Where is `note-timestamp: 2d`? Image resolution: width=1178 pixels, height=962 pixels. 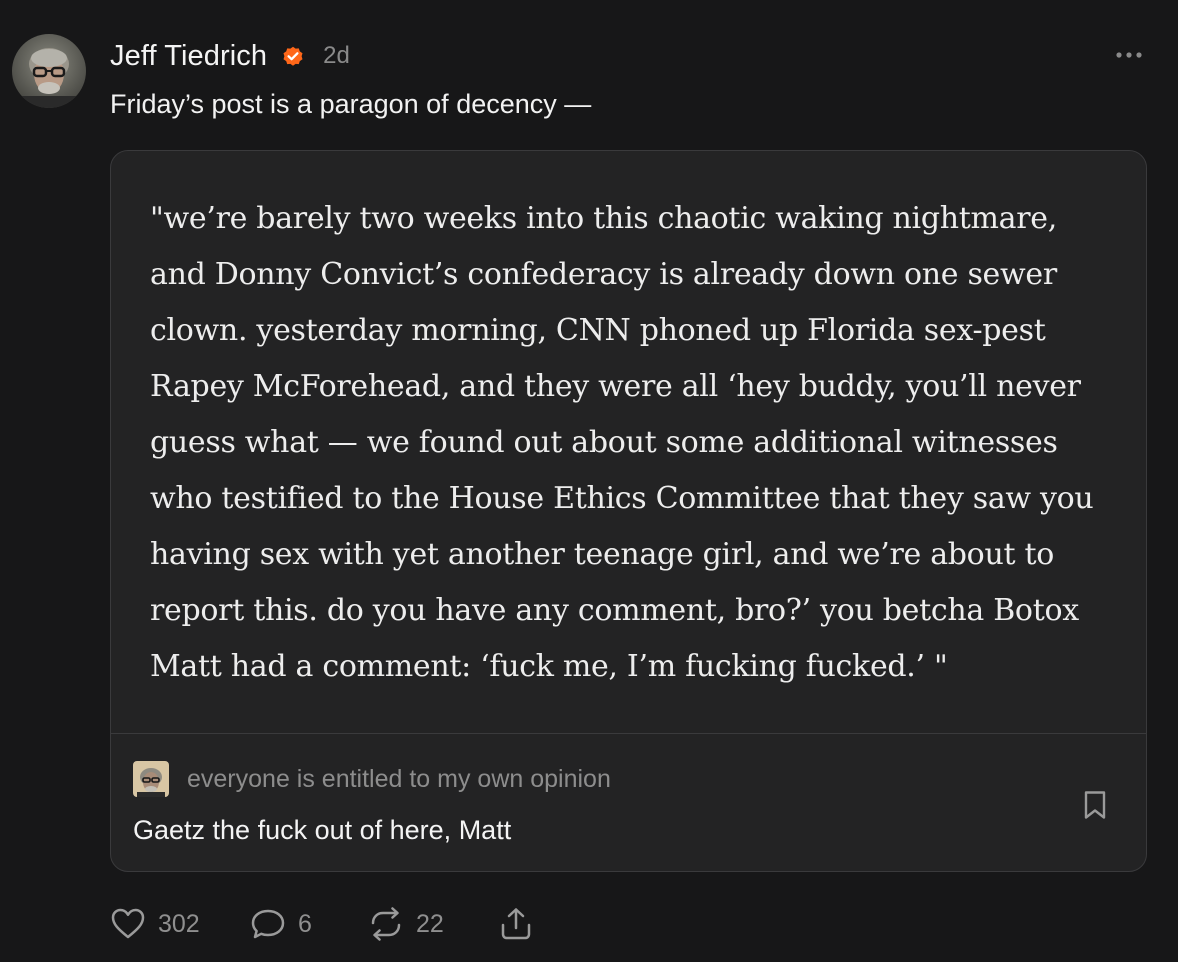 note-timestamp: 2d is located at coordinates (336, 56).